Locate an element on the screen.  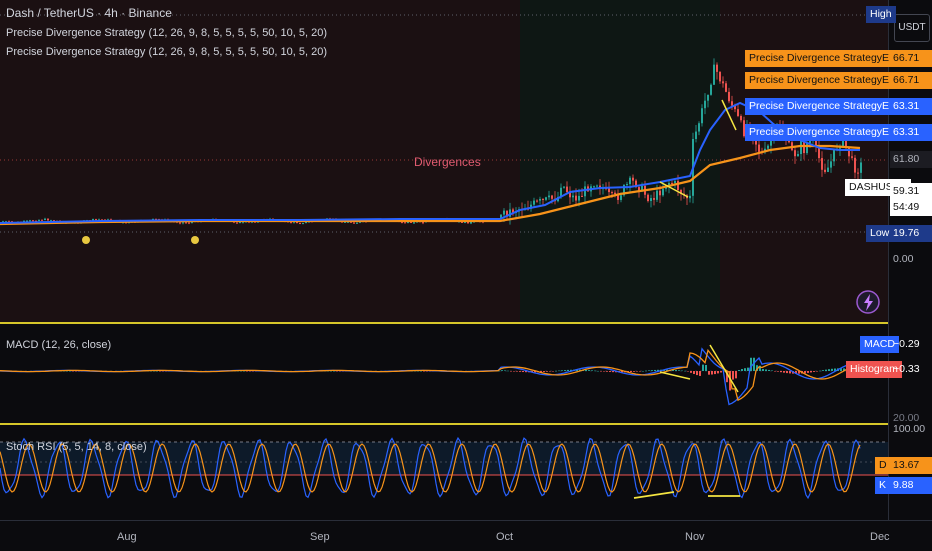
macd-title: MACD (12, 26, close) is located at coordinates (58, 345).